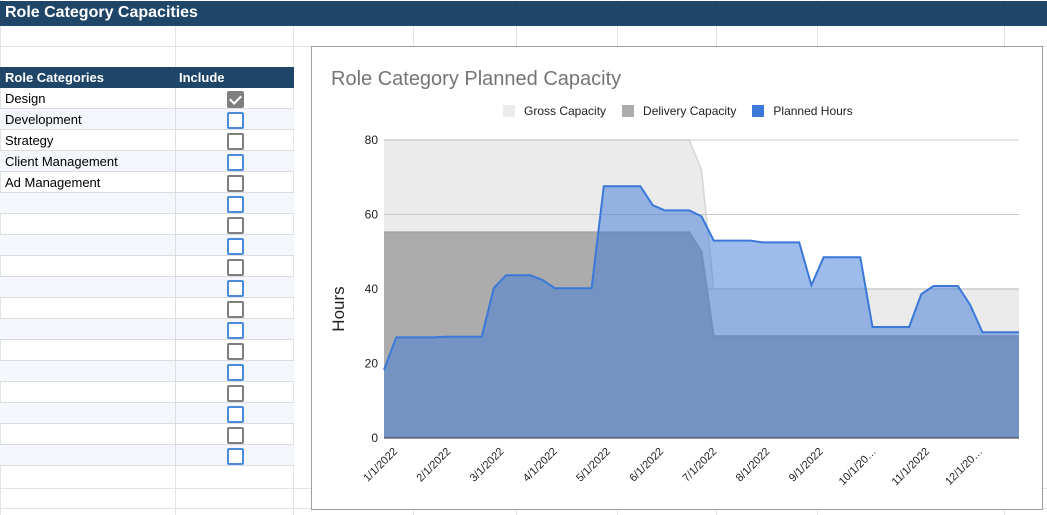 This screenshot has width=1047, height=515. I want to click on x-tick-label: 9/1/2022, so click(806, 465).